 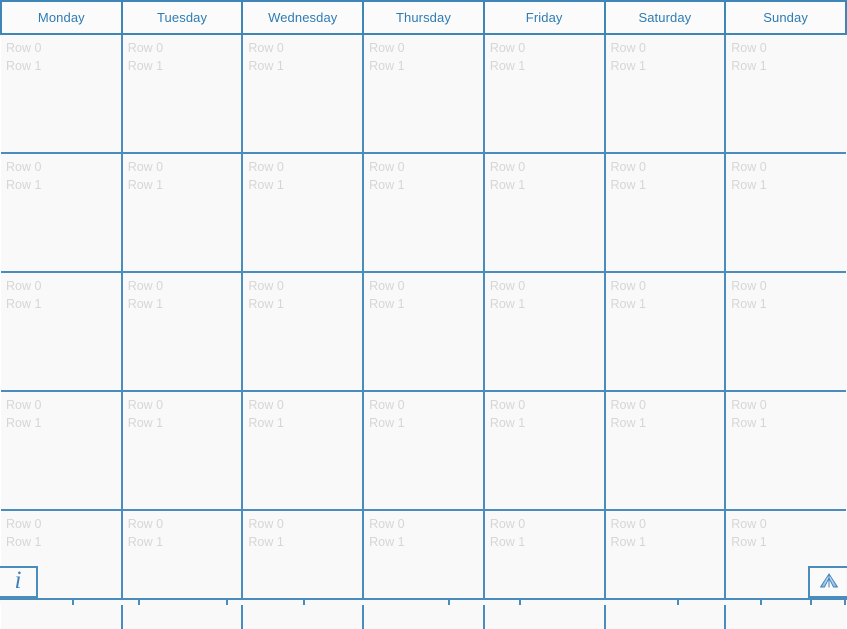 I want to click on open-book-icon, so click(x=829, y=582).